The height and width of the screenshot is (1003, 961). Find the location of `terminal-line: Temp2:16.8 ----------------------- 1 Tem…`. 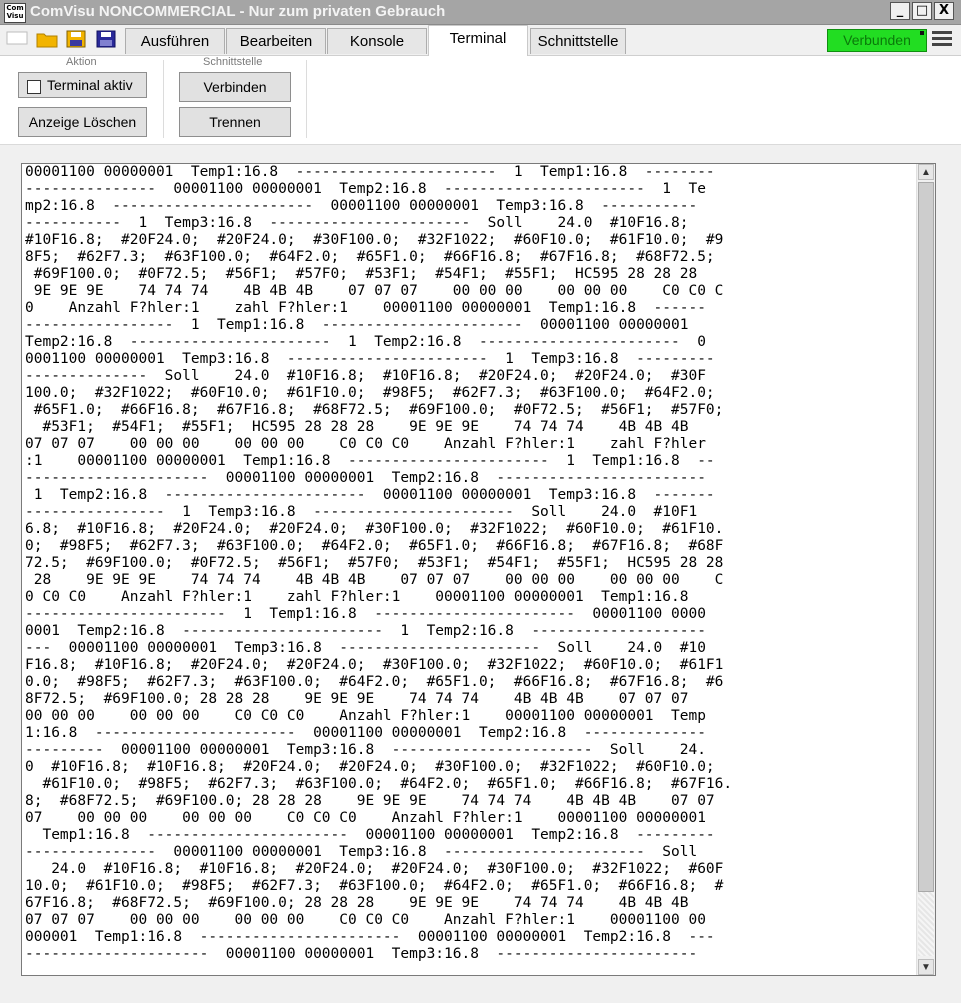

terminal-line: Temp2:16.8 ----------------------- 1 Tem… is located at coordinates (365, 342).